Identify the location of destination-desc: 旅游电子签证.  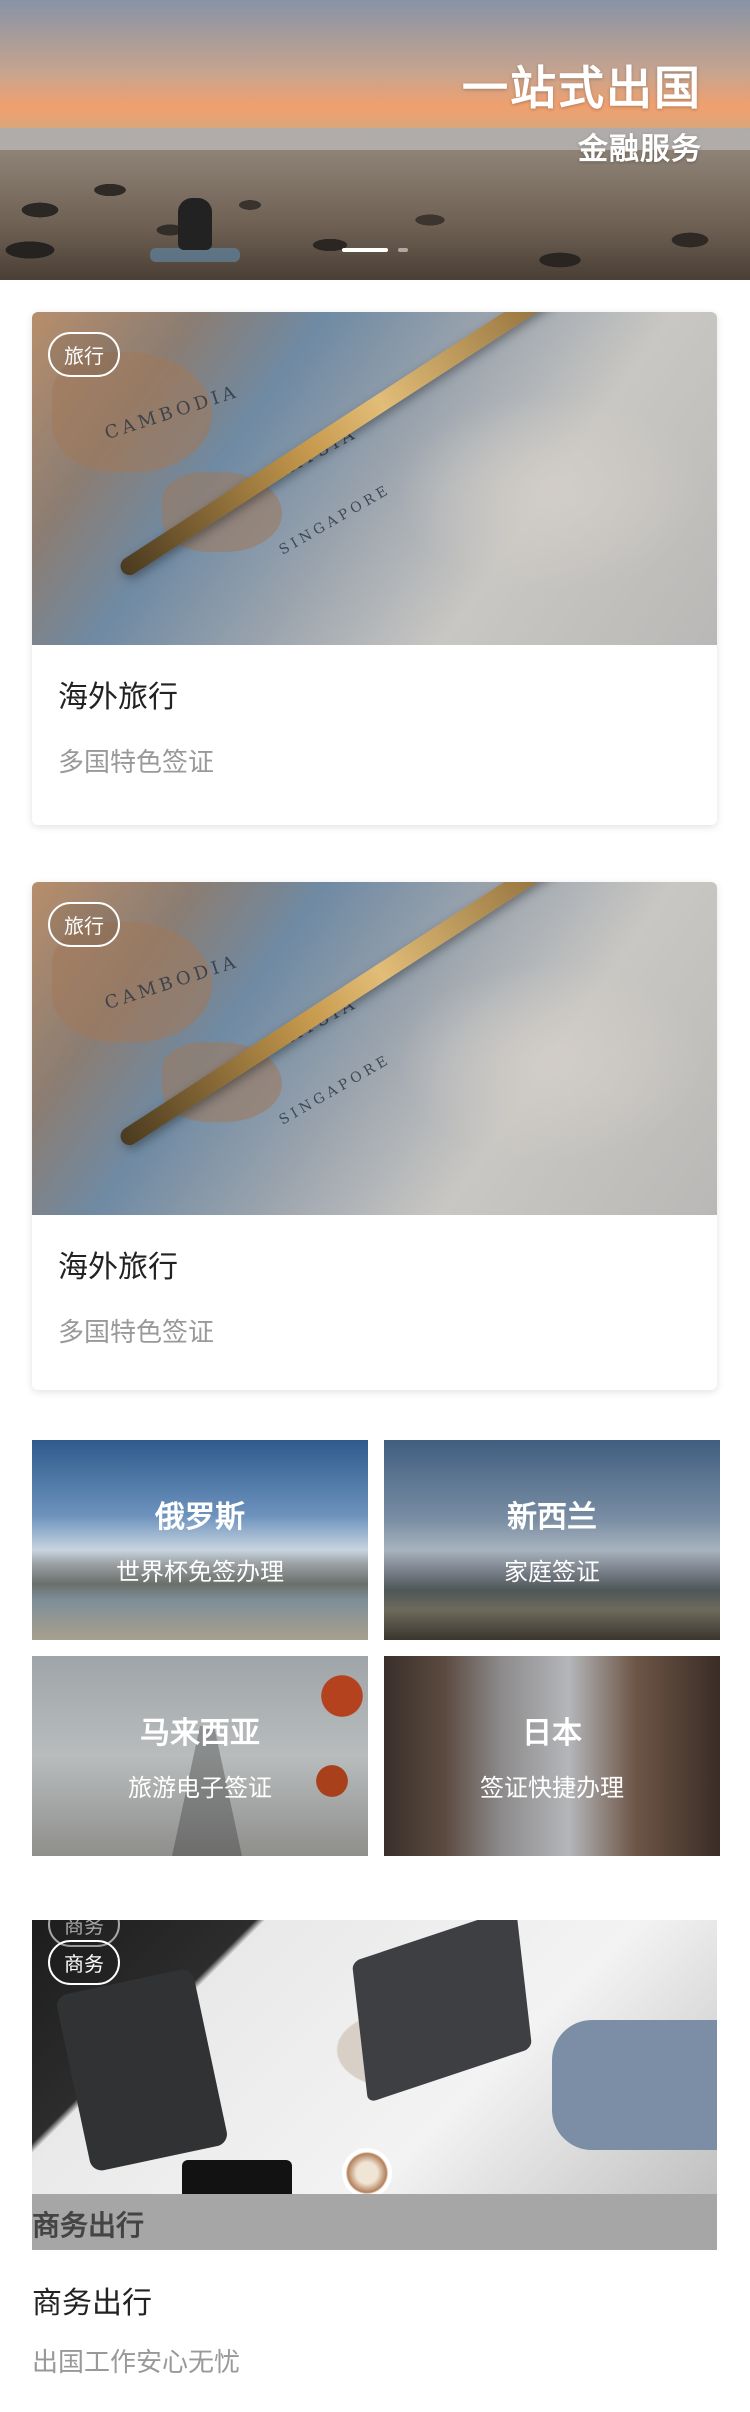
(200, 1788).